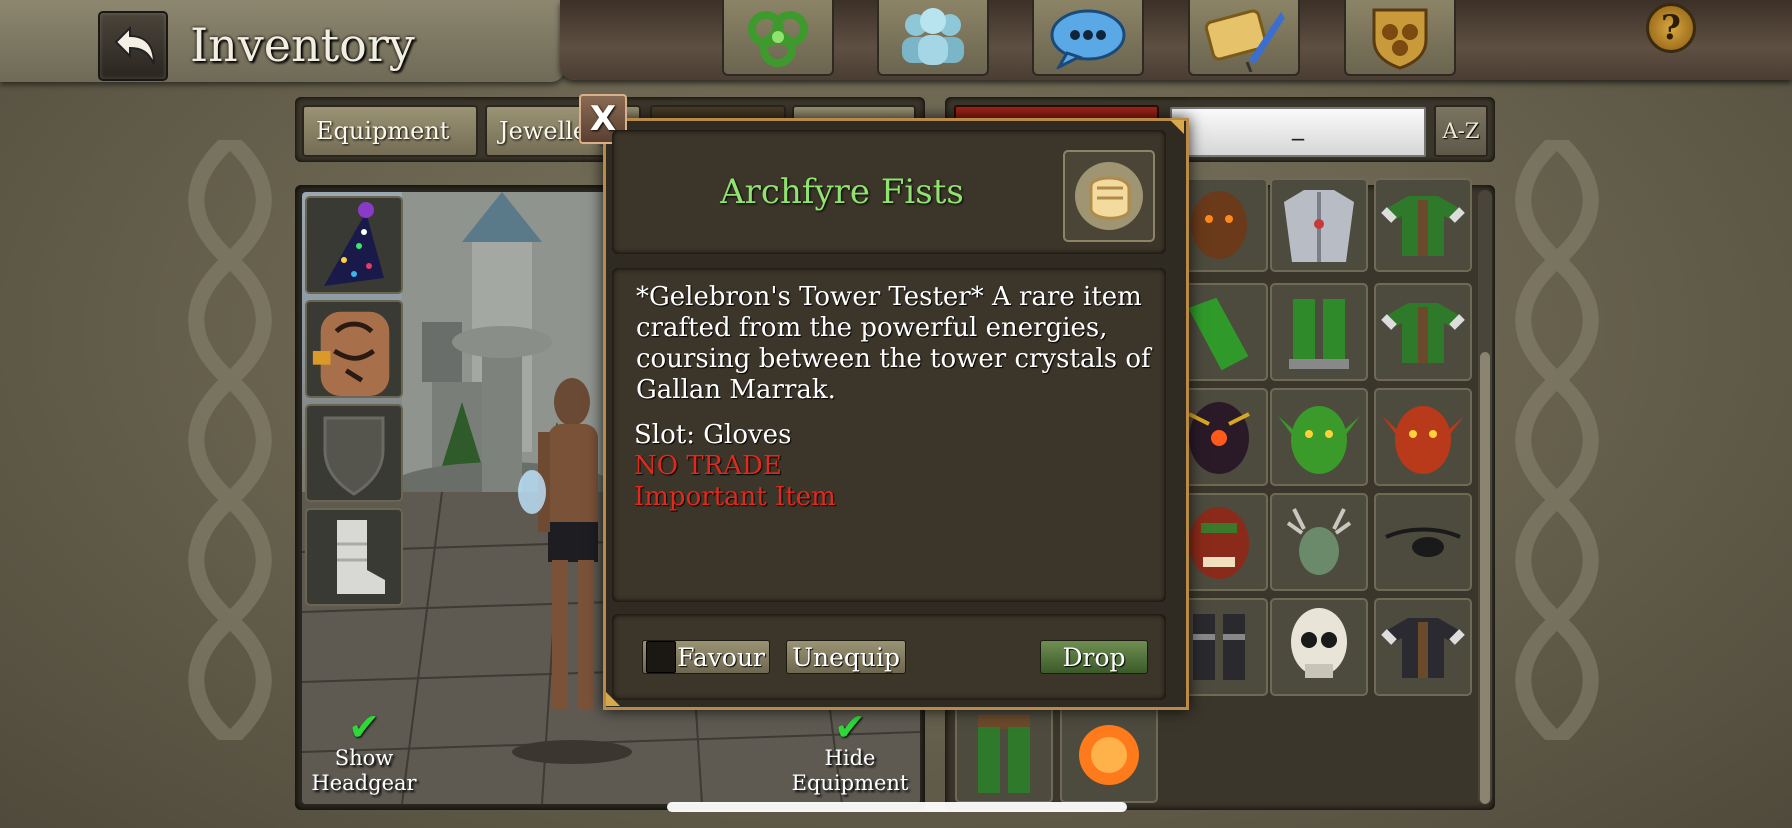 This screenshot has width=1792, height=828. I want to click on hide-equipment-label: Hide Equipment, so click(850, 770).